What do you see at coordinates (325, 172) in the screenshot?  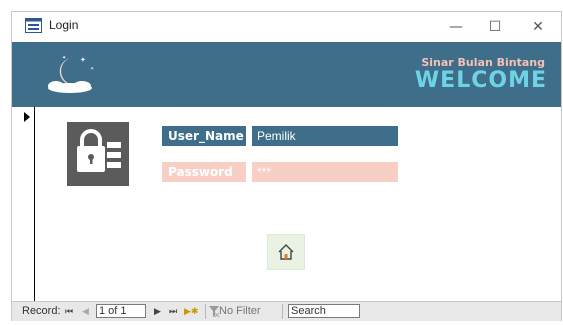 I see `password-field: ***` at bounding box center [325, 172].